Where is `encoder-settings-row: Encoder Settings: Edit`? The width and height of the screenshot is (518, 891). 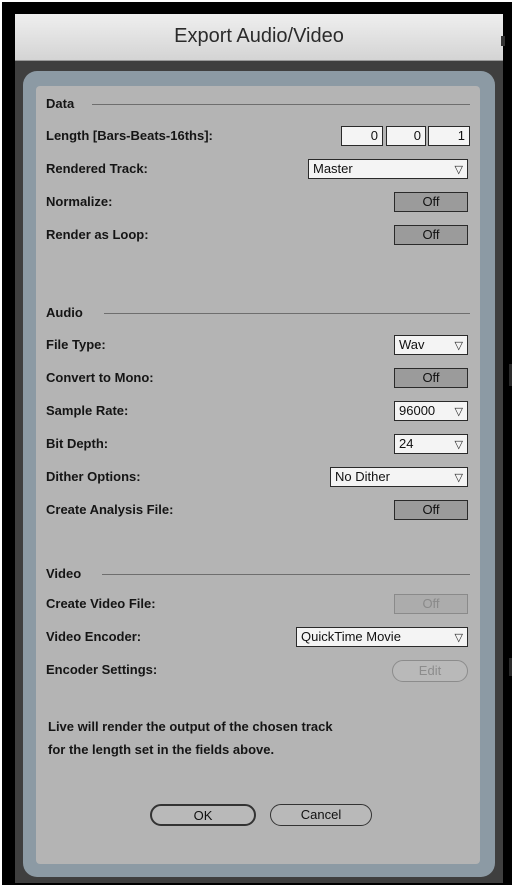
encoder-settings-row: Encoder Settings: Edit is located at coordinates (258, 671).